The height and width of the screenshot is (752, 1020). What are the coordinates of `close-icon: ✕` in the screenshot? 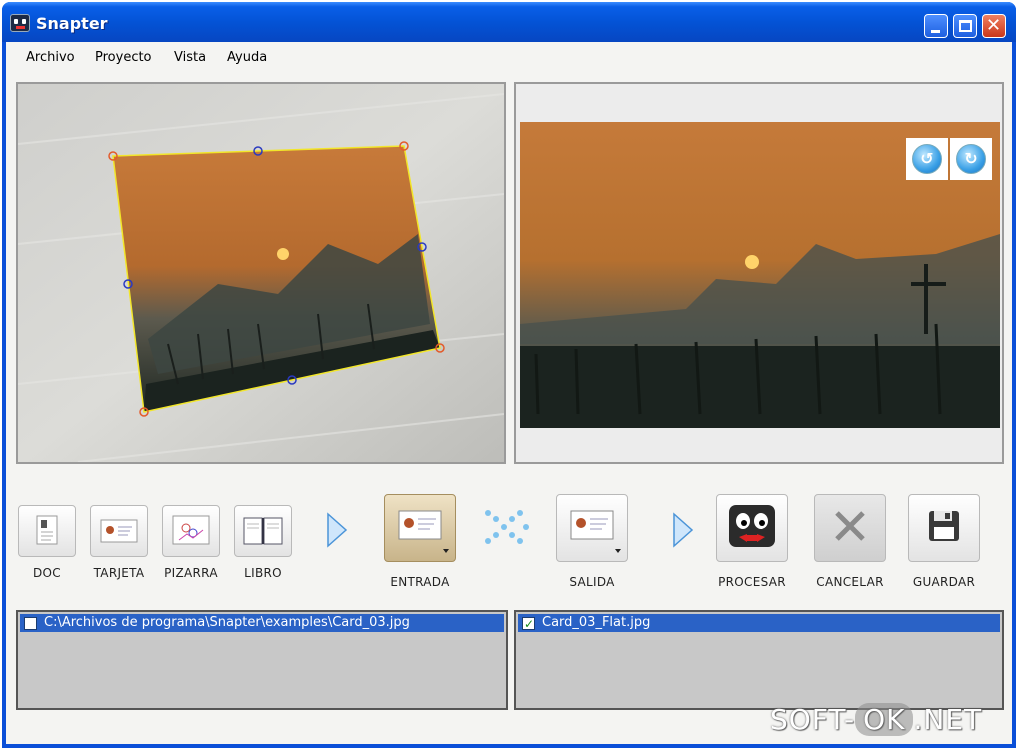 It's located at (994, 25).